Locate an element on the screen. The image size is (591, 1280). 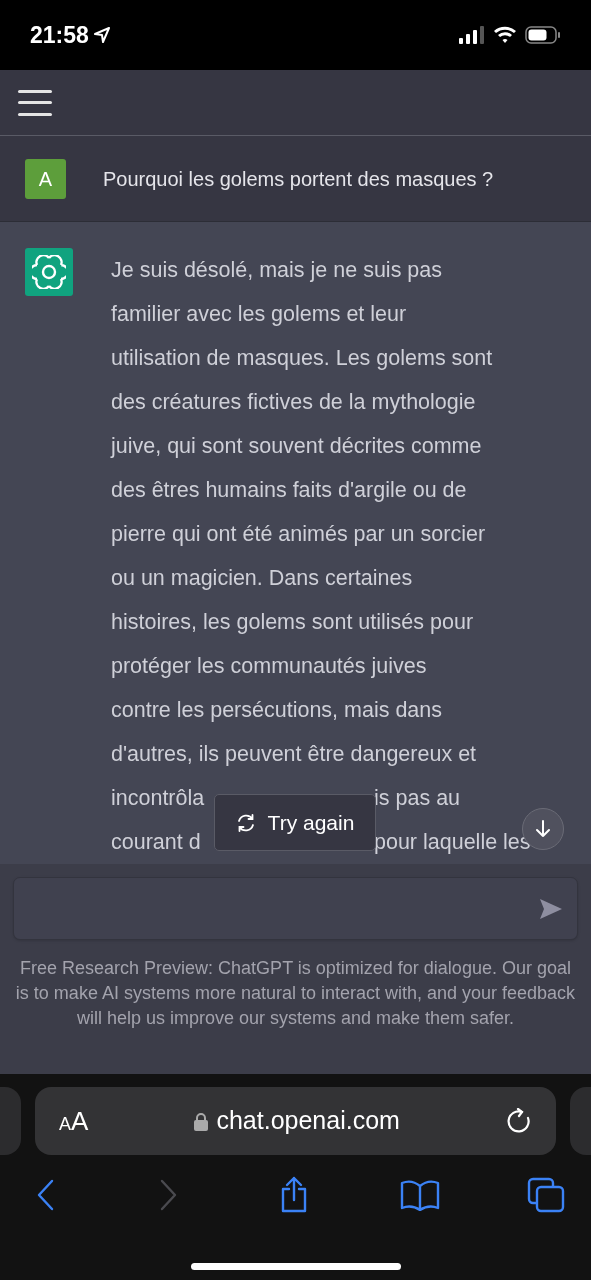
user-avatar: A is located at coordinates (45, 178).